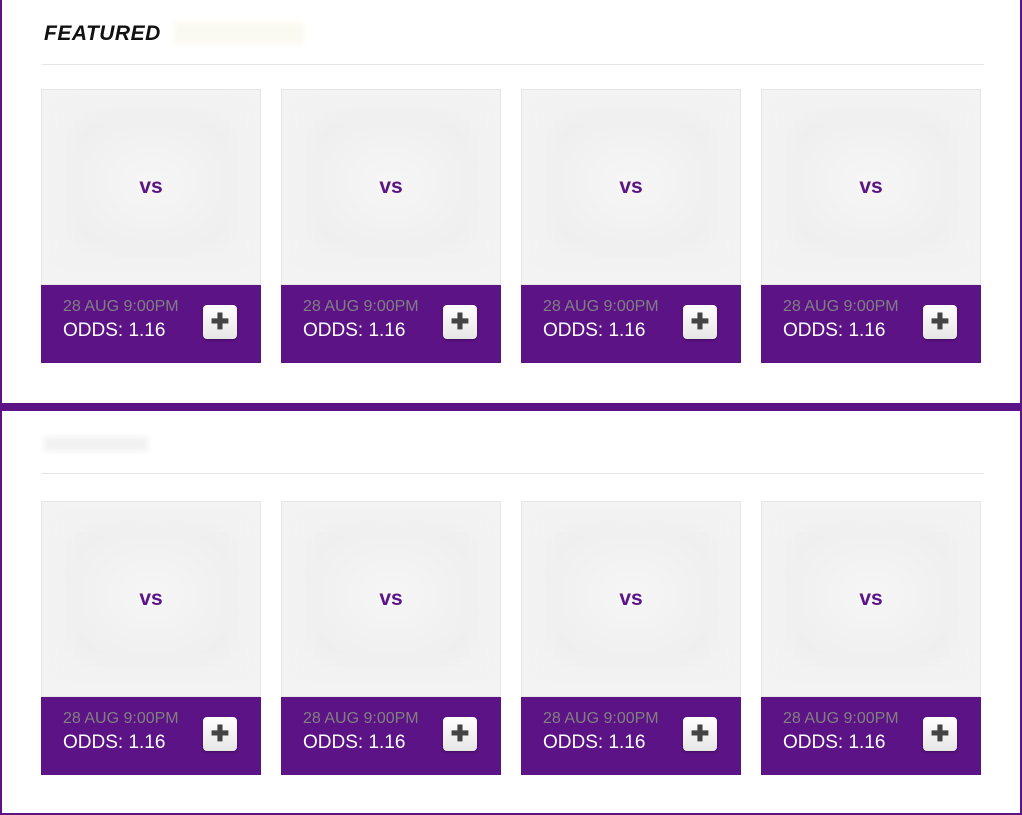  I want to click on section-title: FEATURED, so click(102, 33).